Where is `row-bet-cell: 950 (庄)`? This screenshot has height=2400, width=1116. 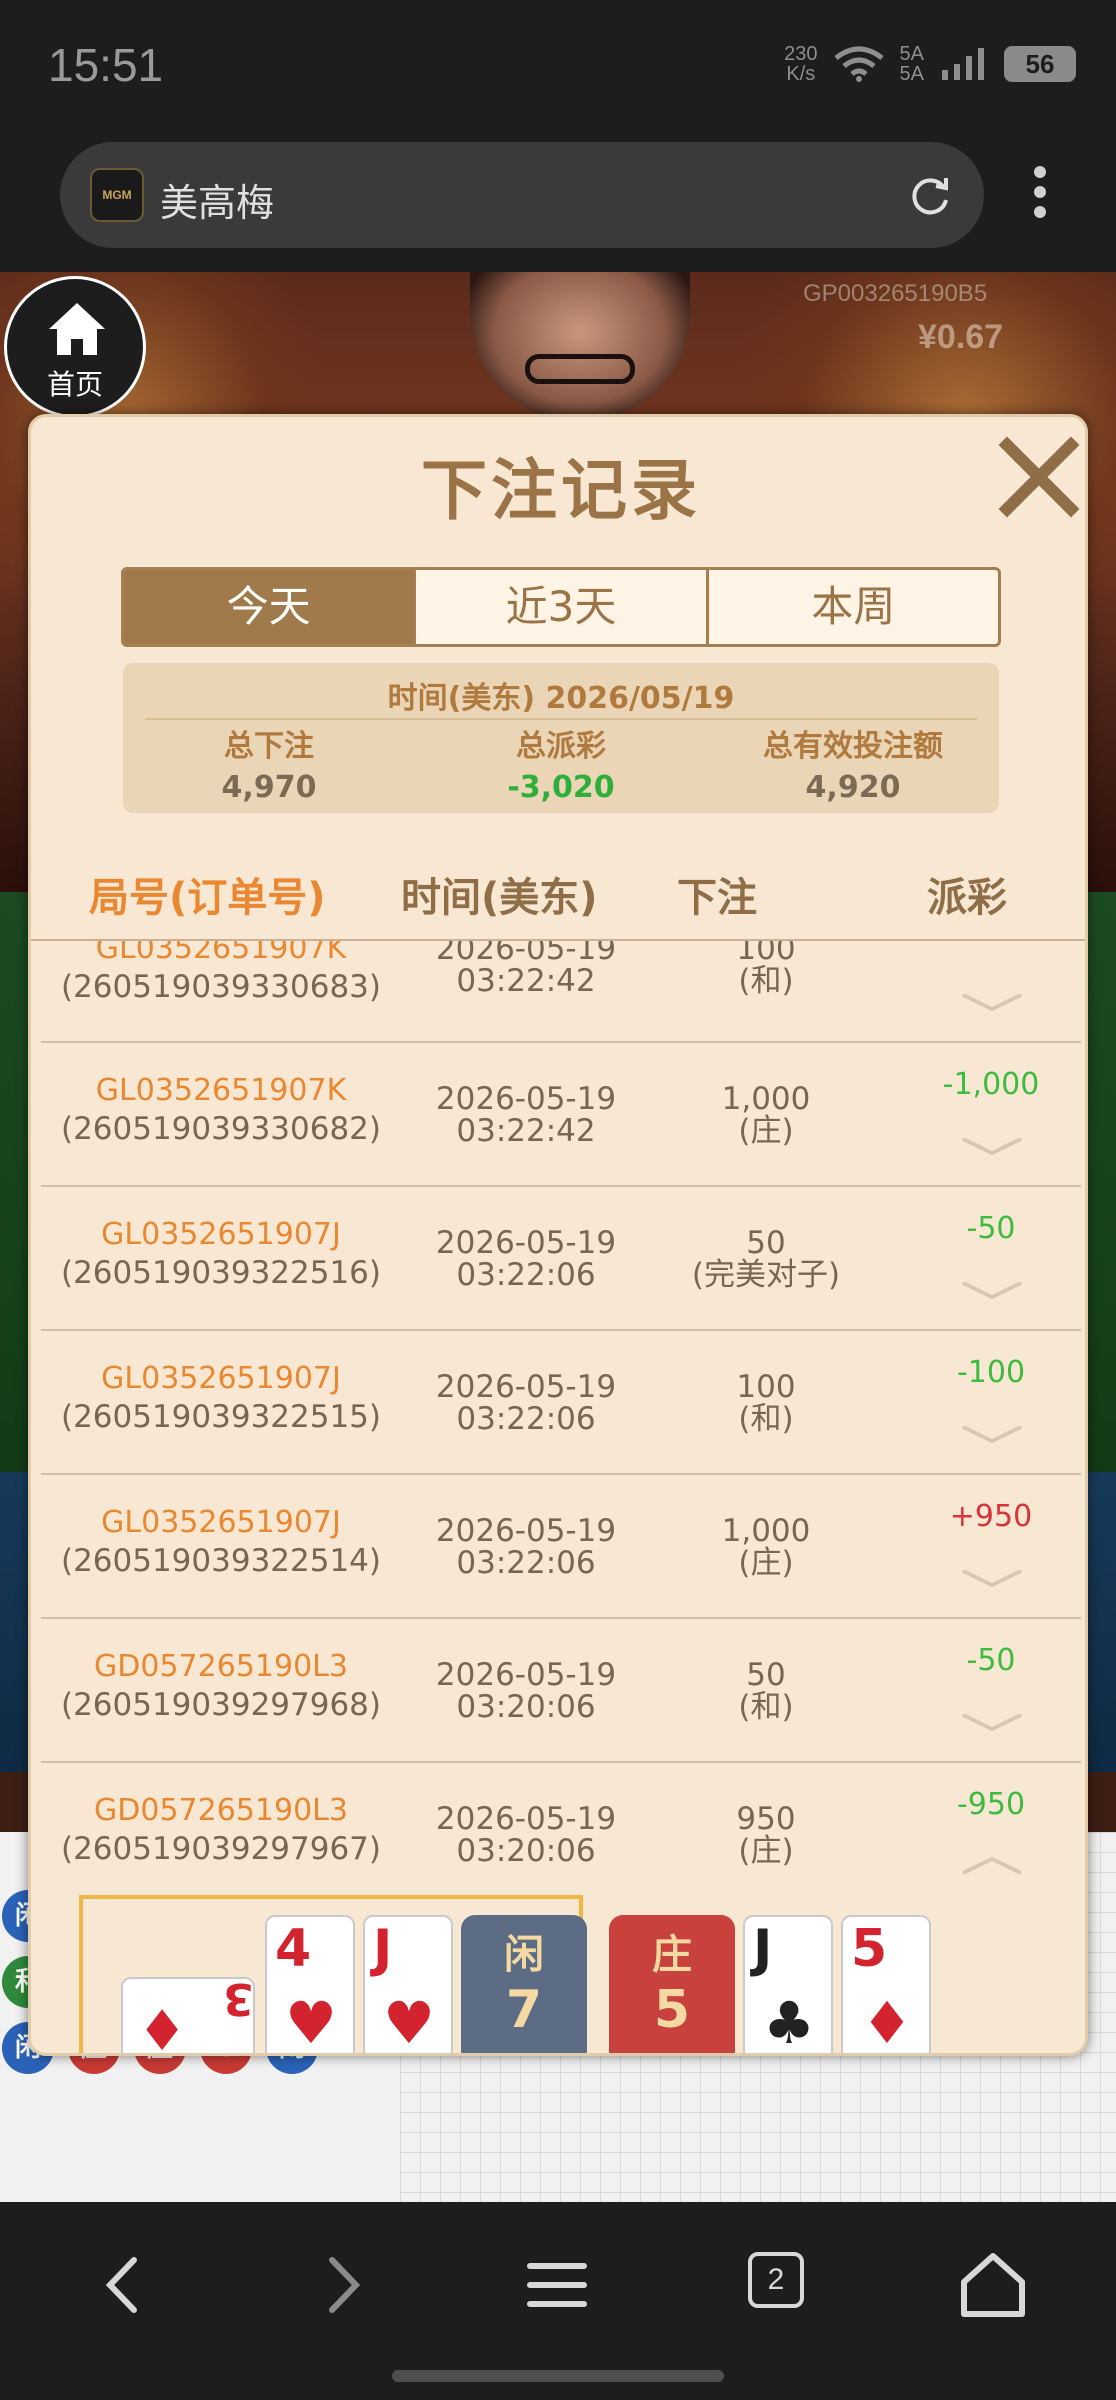
row-bet-cell: 950 (庄) is located at coordinates (766, 1835).